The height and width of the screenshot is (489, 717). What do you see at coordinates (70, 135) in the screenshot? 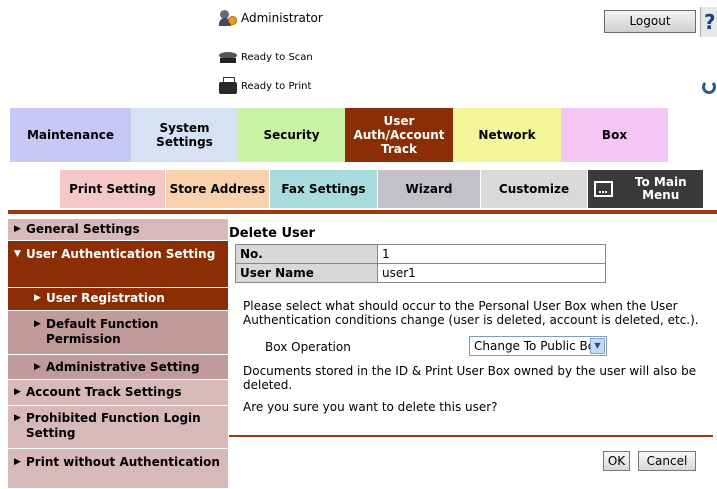
I see `tab-maintenance: Maintenance` at bounding box center [70, 135].